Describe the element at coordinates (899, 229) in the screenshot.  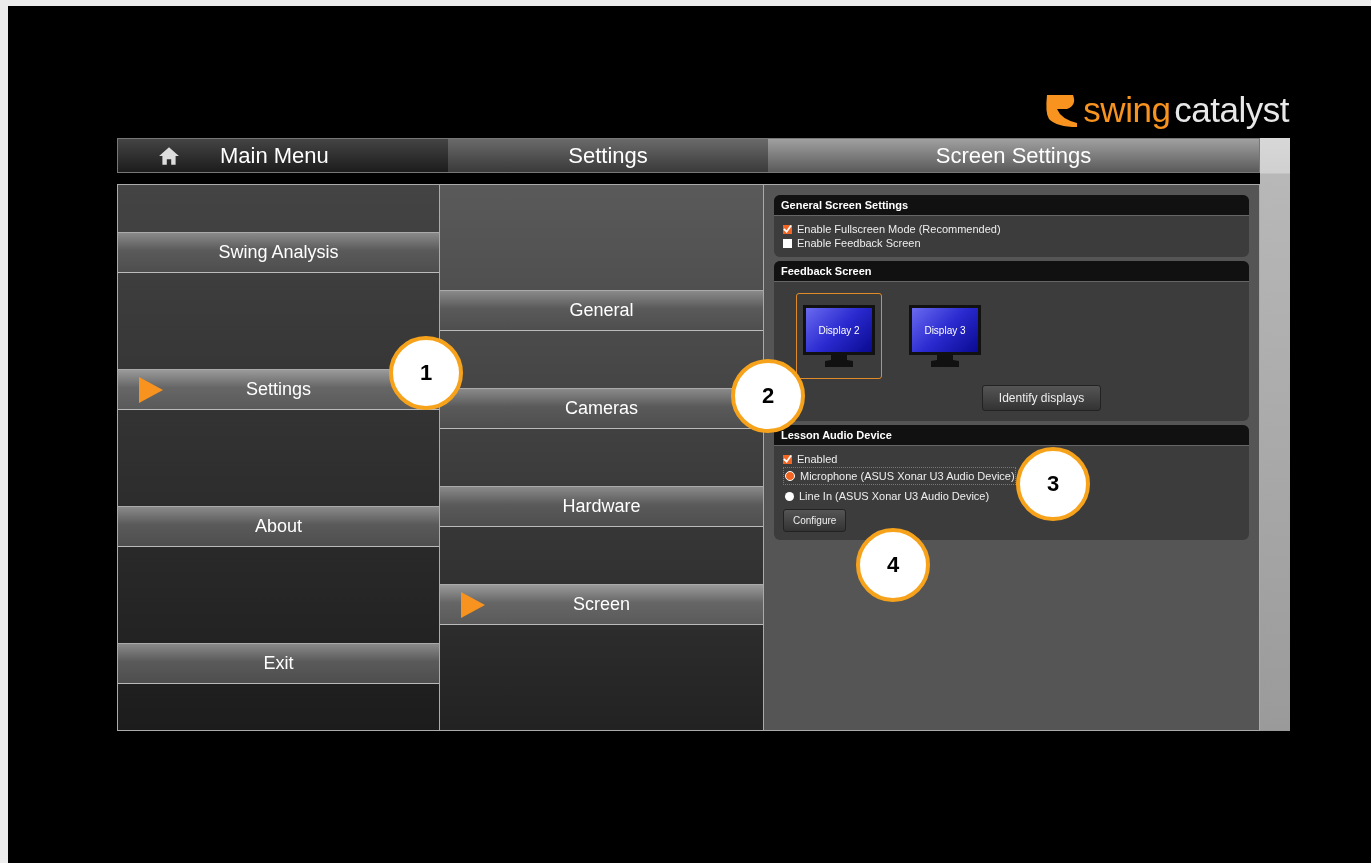
I see `option-label: Enable Fullscreen Mode (Recommended)` at that location.